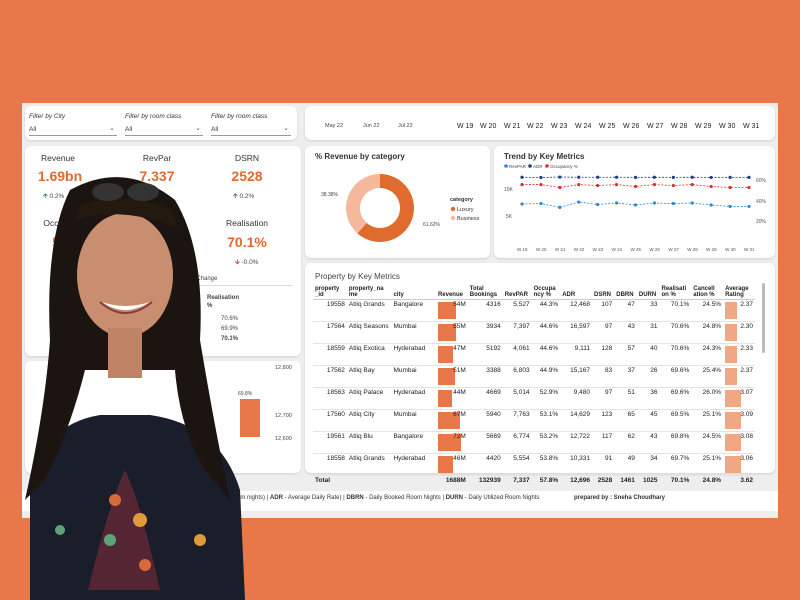 This screenshot has width=800, height=600. Describe the element at coordinates (488, 126) in the screenshot. I see `week-chip: W 20` at that location.